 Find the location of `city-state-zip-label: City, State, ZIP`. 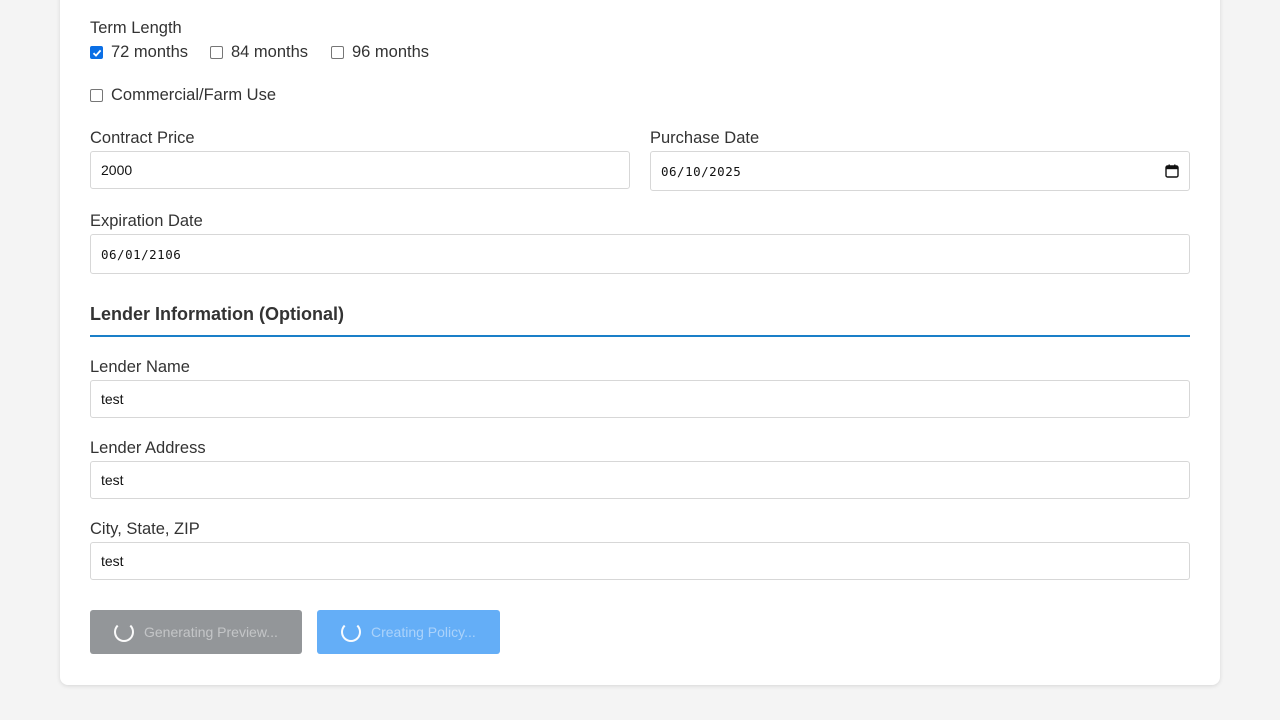

city-state-zip-label: City, State, ZIP is located at coordinates (145, 529).